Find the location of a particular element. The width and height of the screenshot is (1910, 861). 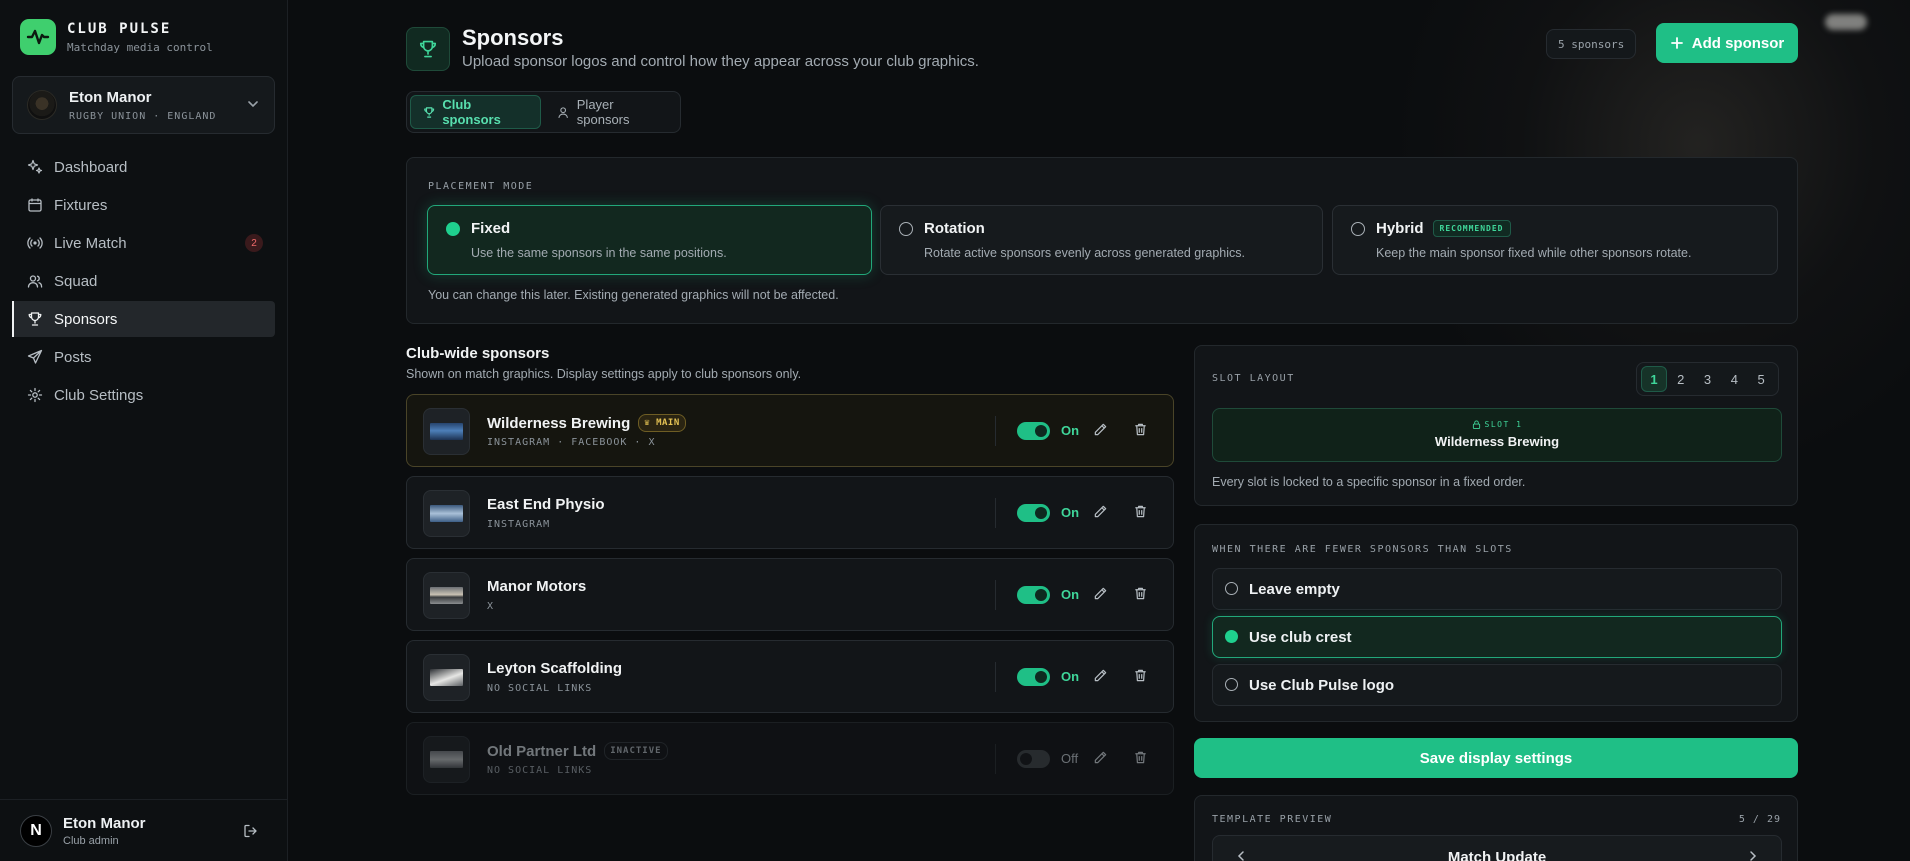

logout-icon is located at coordinates (251, 833).